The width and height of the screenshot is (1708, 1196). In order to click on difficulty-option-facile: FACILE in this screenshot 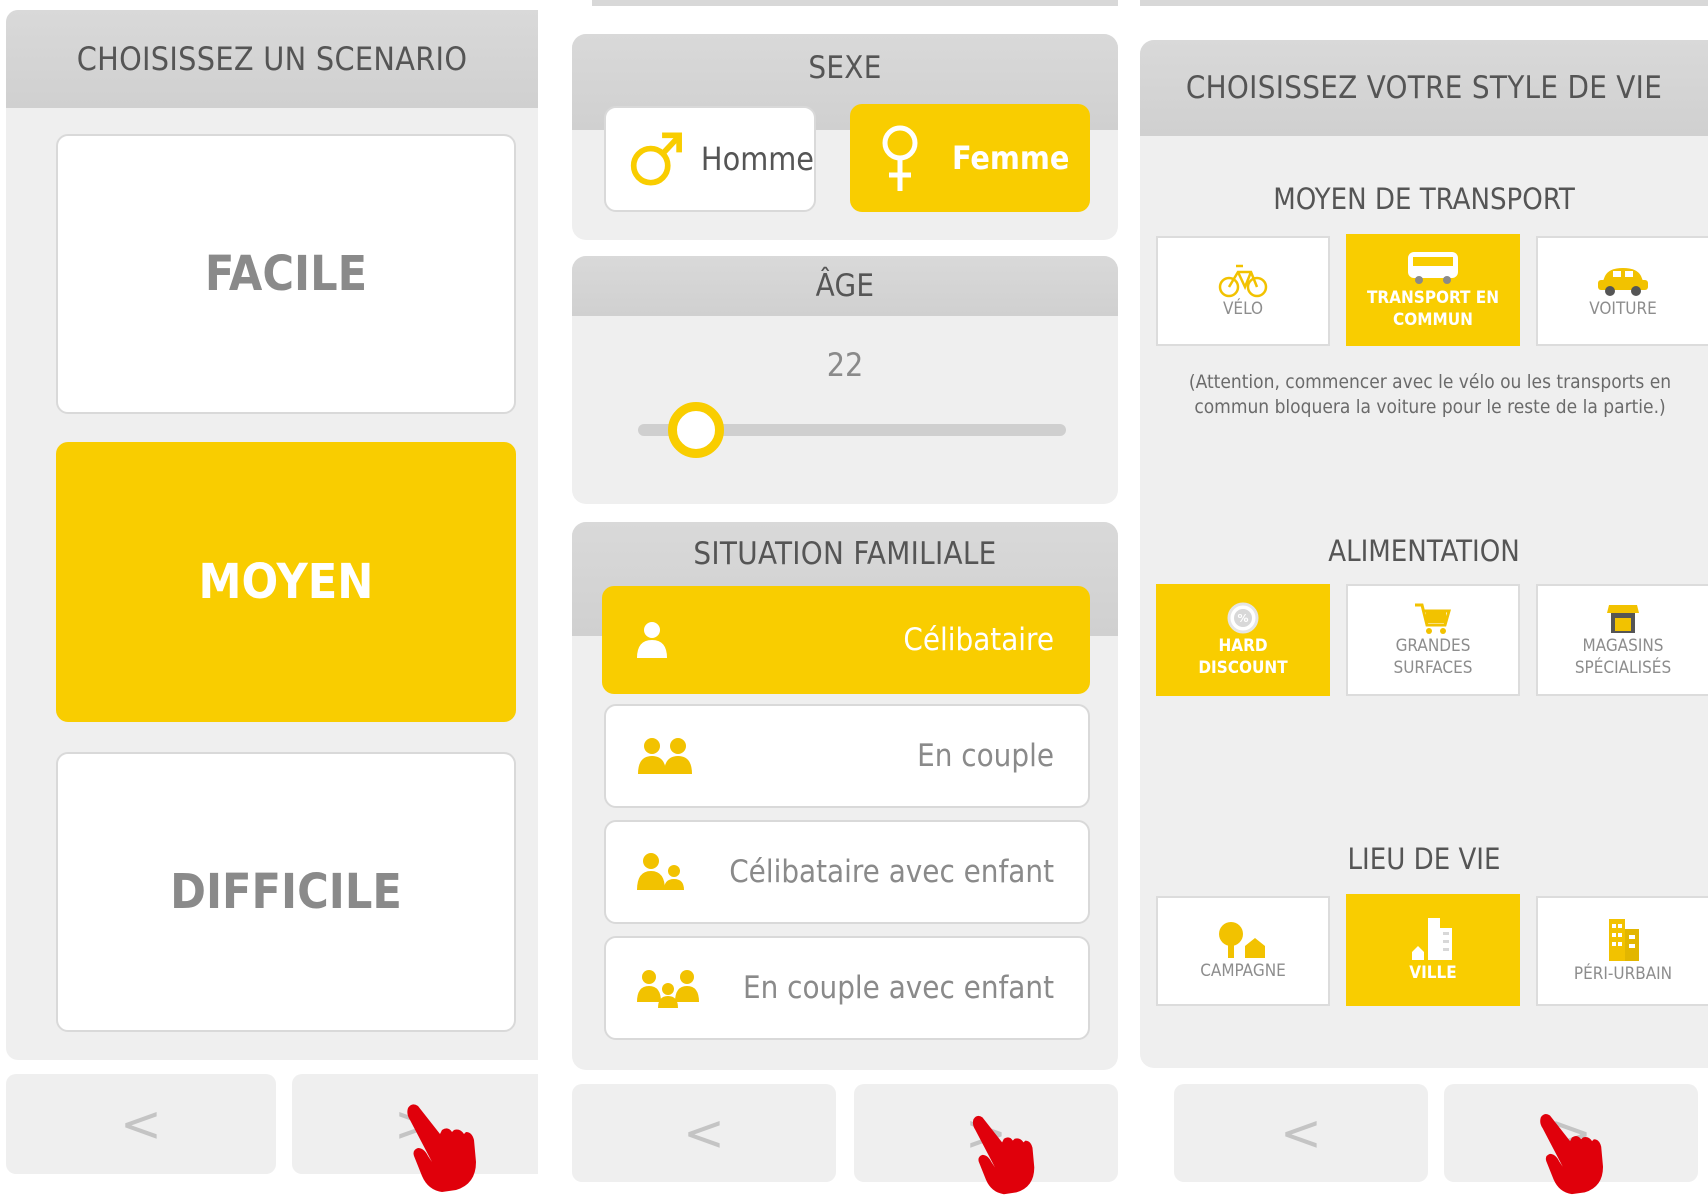, I will do `click(286, 274)`.